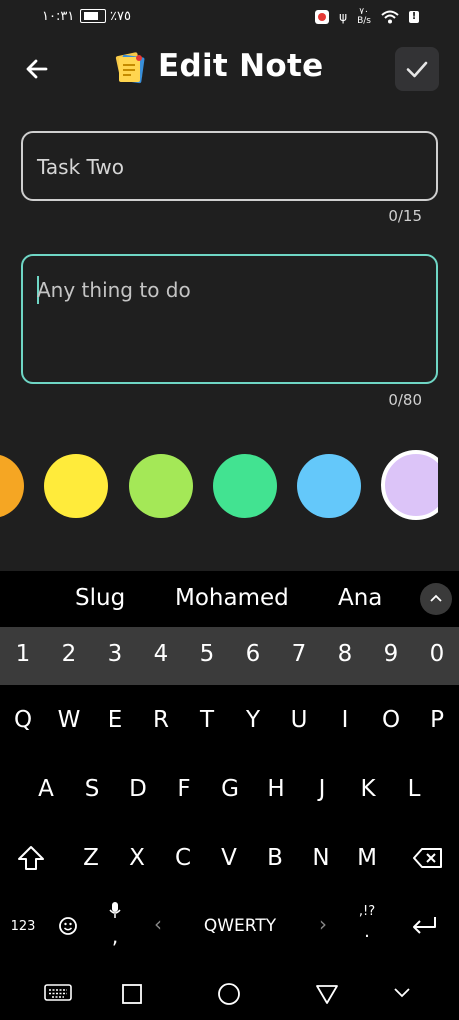 This screenshot has height=1020, width=459. What do you see at coordinates (322, 17) in the screenshot?
I see `app-notification-icon` at bounding box center [322, 17].